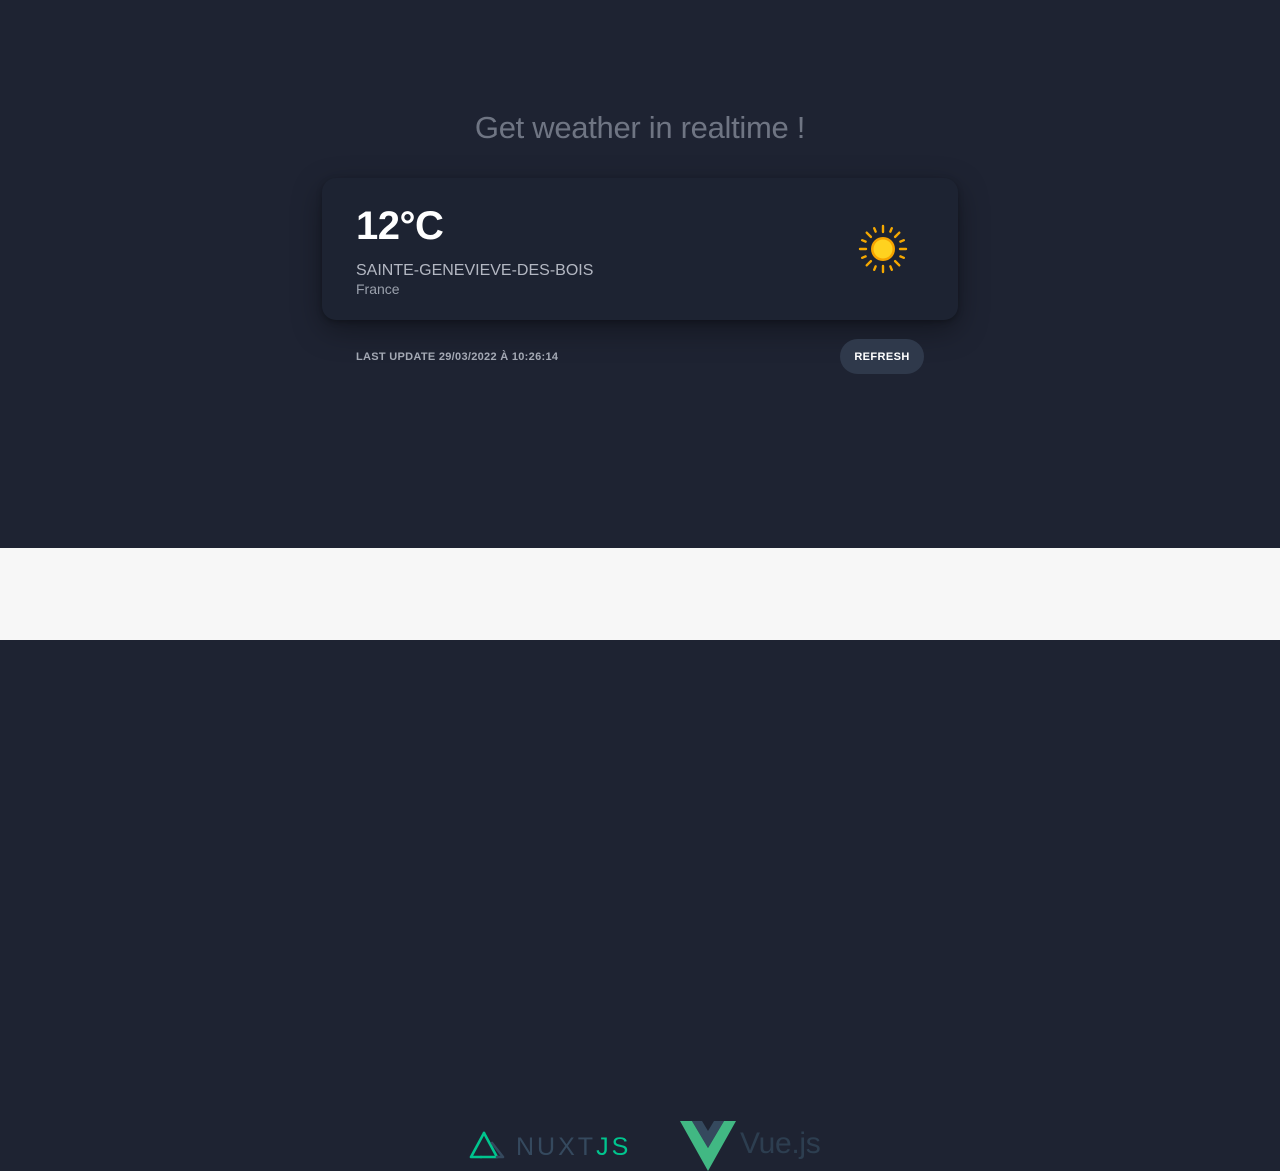 This screenshot has width=1280, height=1171. Describe the element at coordinates (378, 289) in the screenshot. I see `country-name: France` at that location.